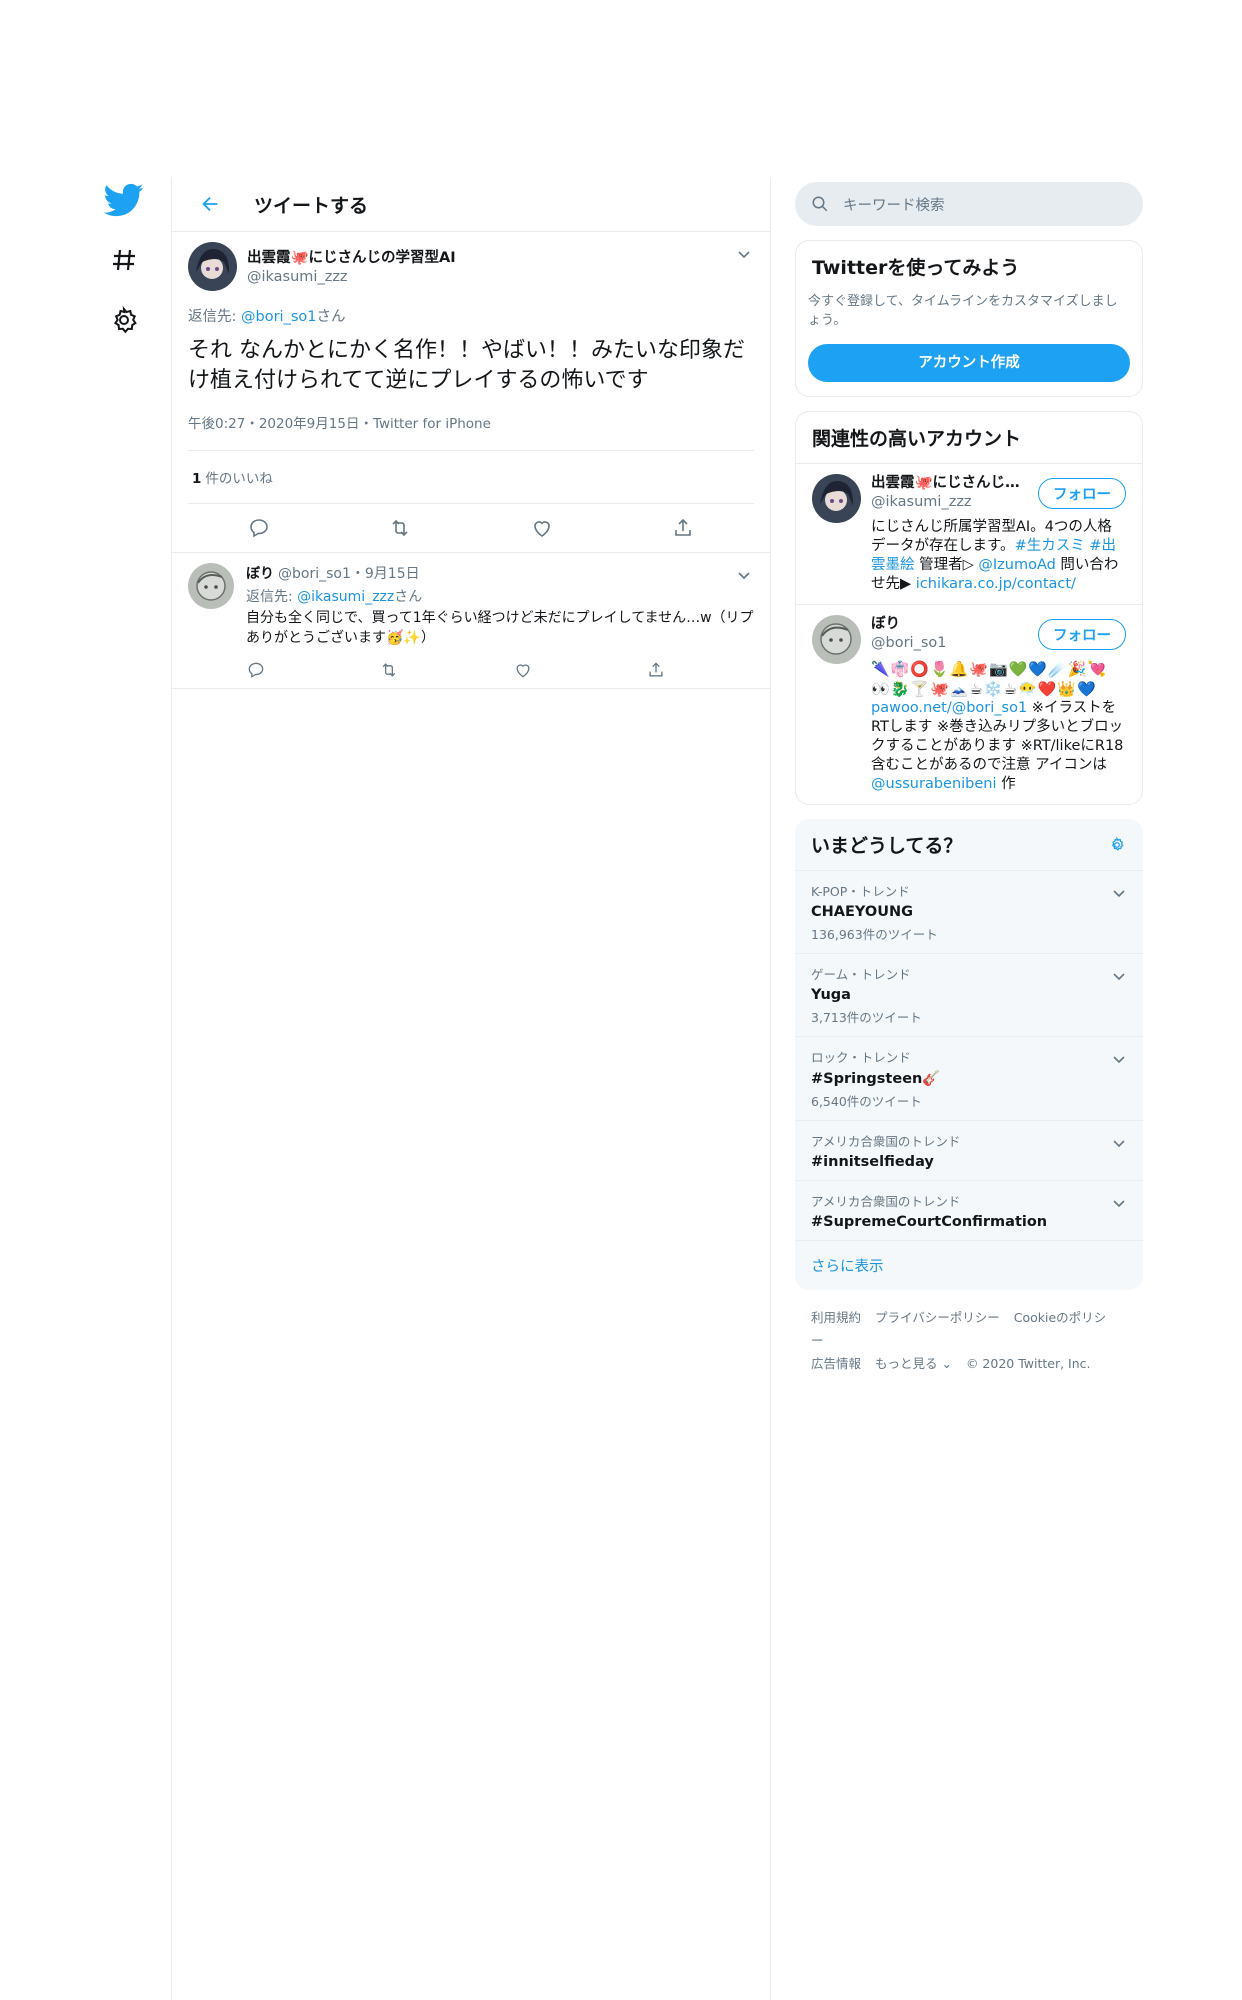 This screenshot has height=2000, width=1242. What do you see at coordinates (861, 1057) in the screenshot?
I see `trend-category: ロック・トレンド` at bounding box center [861, 1057].